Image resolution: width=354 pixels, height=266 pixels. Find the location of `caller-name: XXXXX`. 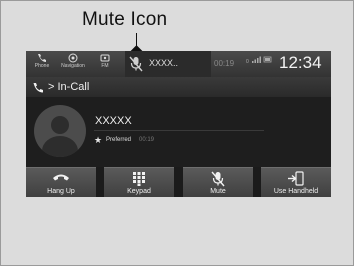

caller-name: XXXXX is located at coordinates (113, 121).